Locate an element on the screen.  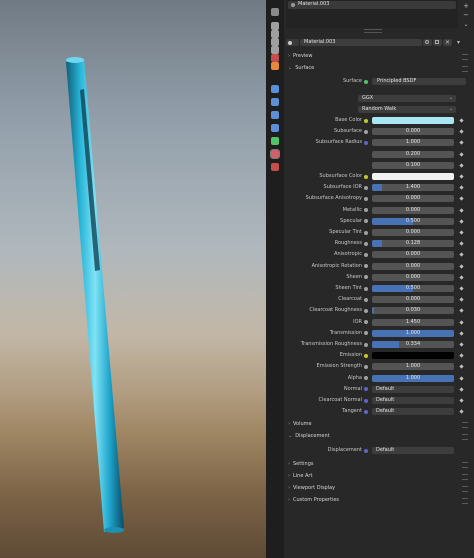
world-icon is located at coordinates (275, 58).